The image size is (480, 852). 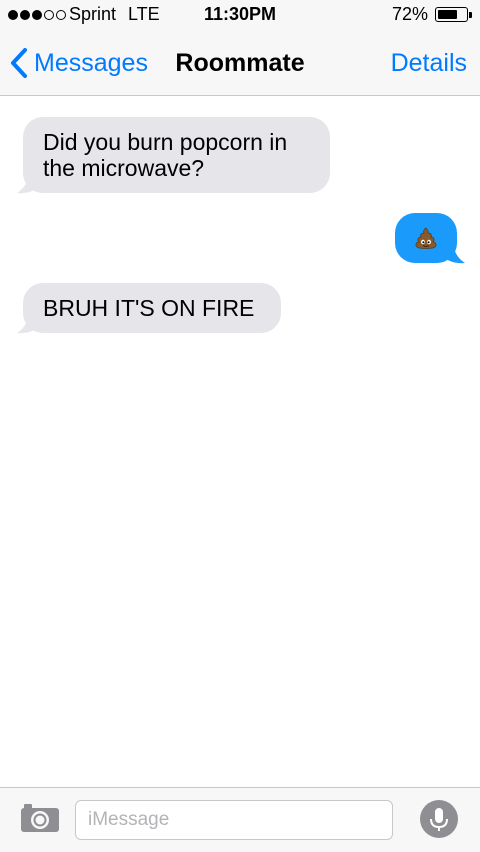 I want to click on message-bubble-sent, so click(x=426, y=238).